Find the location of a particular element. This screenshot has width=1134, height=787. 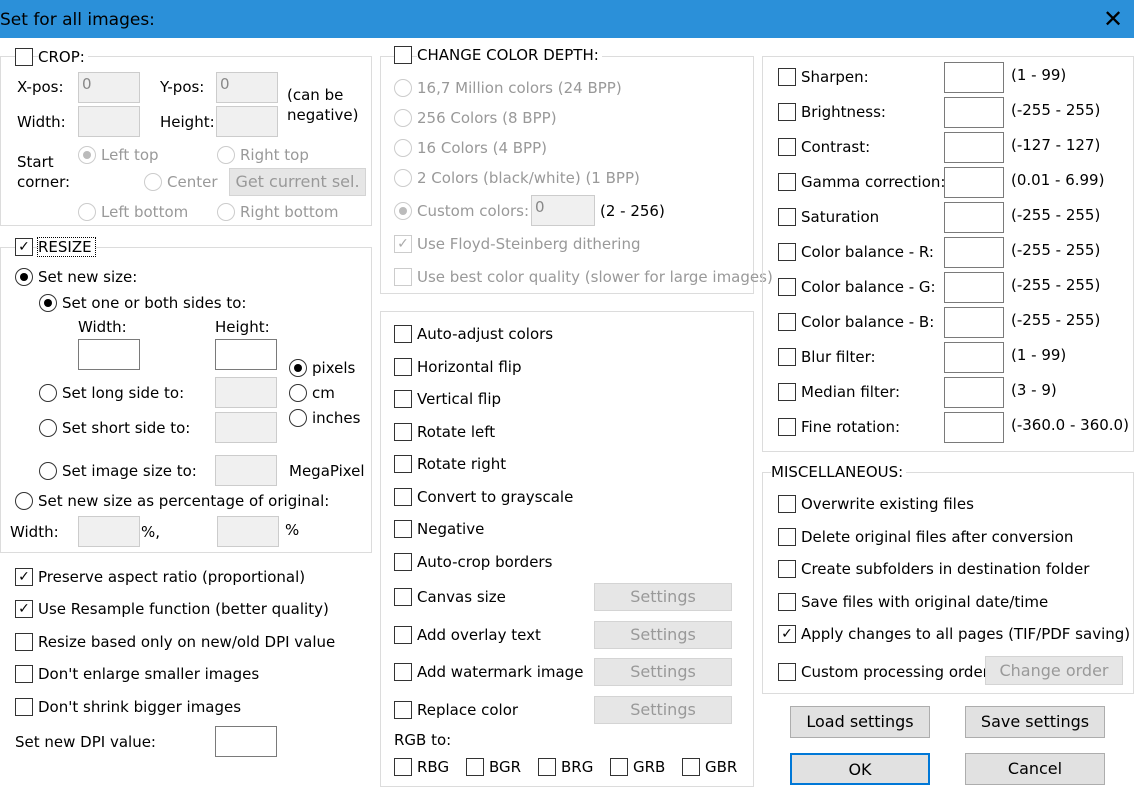

rotate-left-checkbox is located at coordinates (403, 432).